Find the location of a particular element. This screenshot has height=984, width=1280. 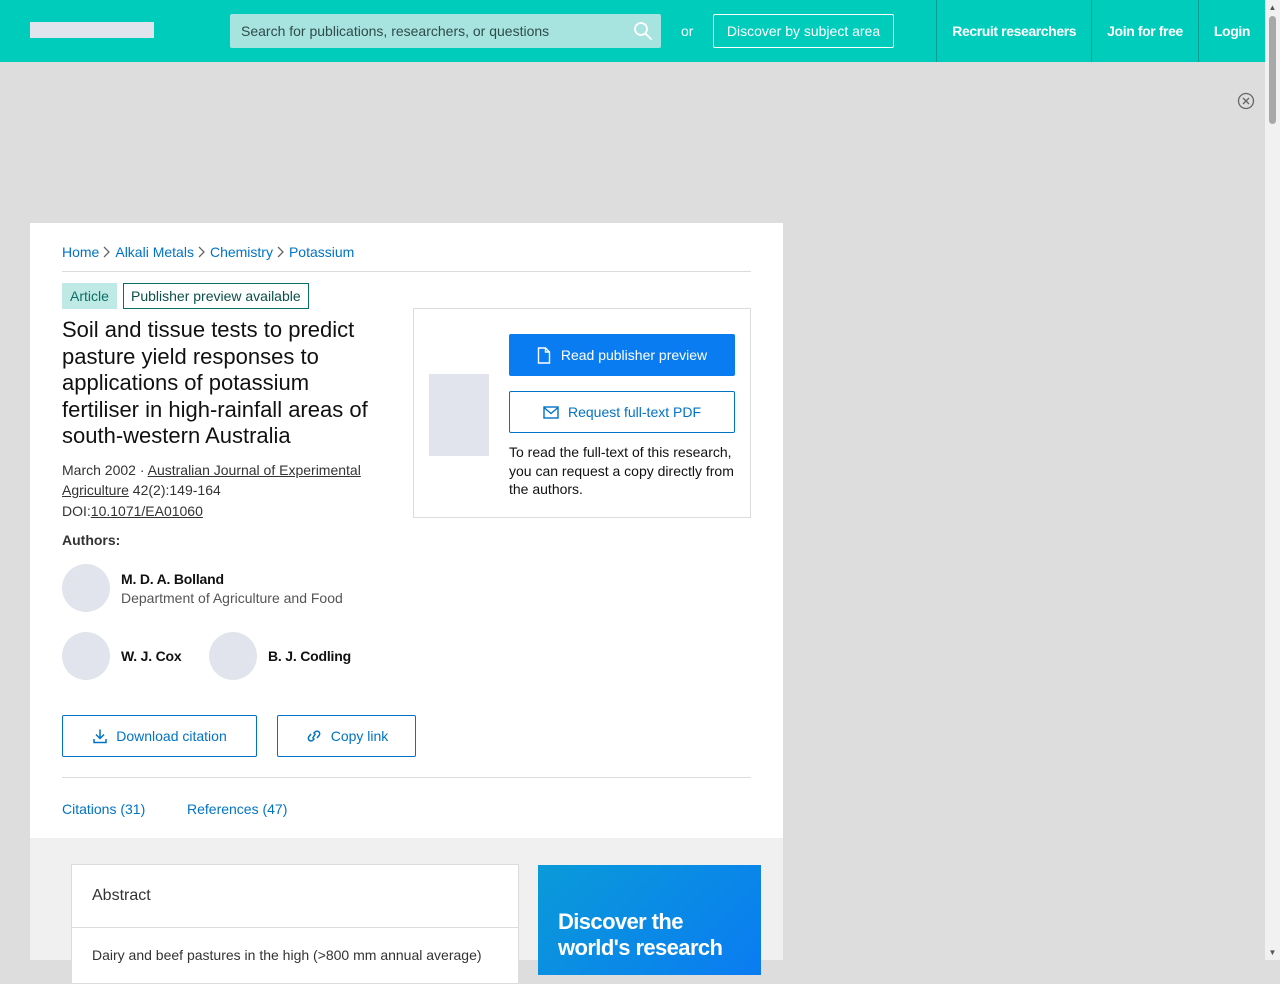

doi-link: 10.1071/EA01060 is located at coordinates (147, 511).